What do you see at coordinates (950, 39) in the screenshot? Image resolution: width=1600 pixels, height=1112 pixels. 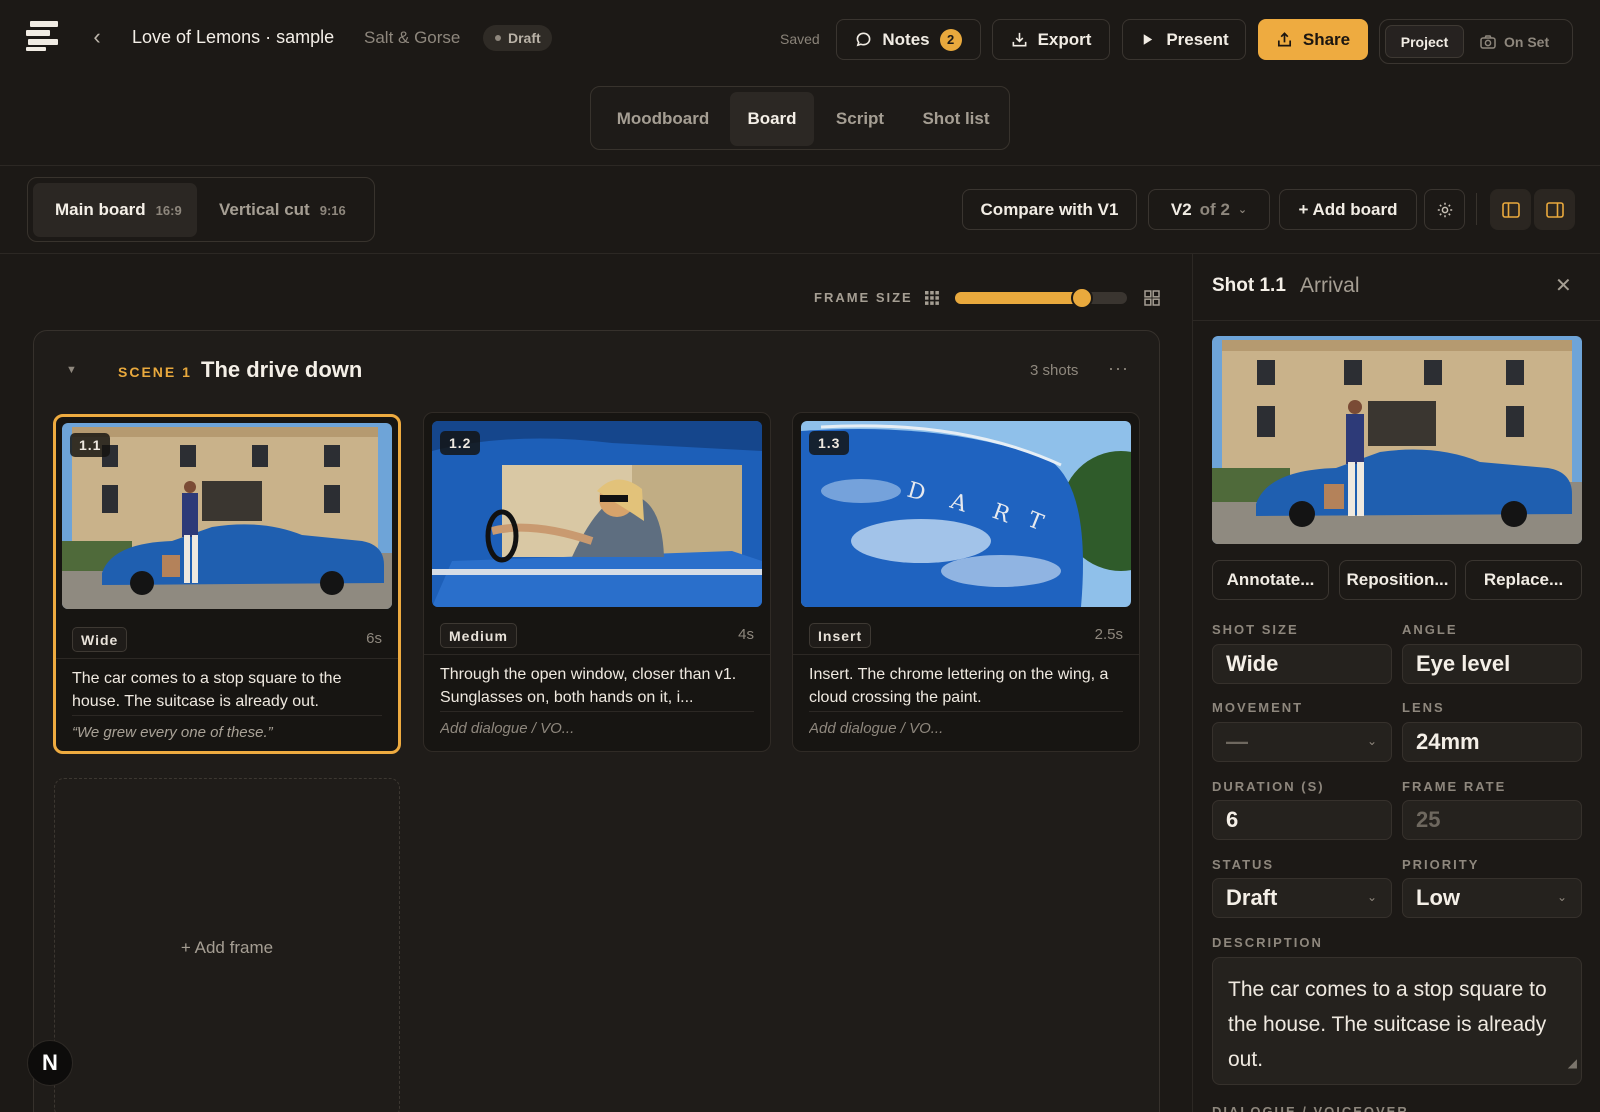 I see `notes-count-badge: 2` at bounding box center [950, 39].